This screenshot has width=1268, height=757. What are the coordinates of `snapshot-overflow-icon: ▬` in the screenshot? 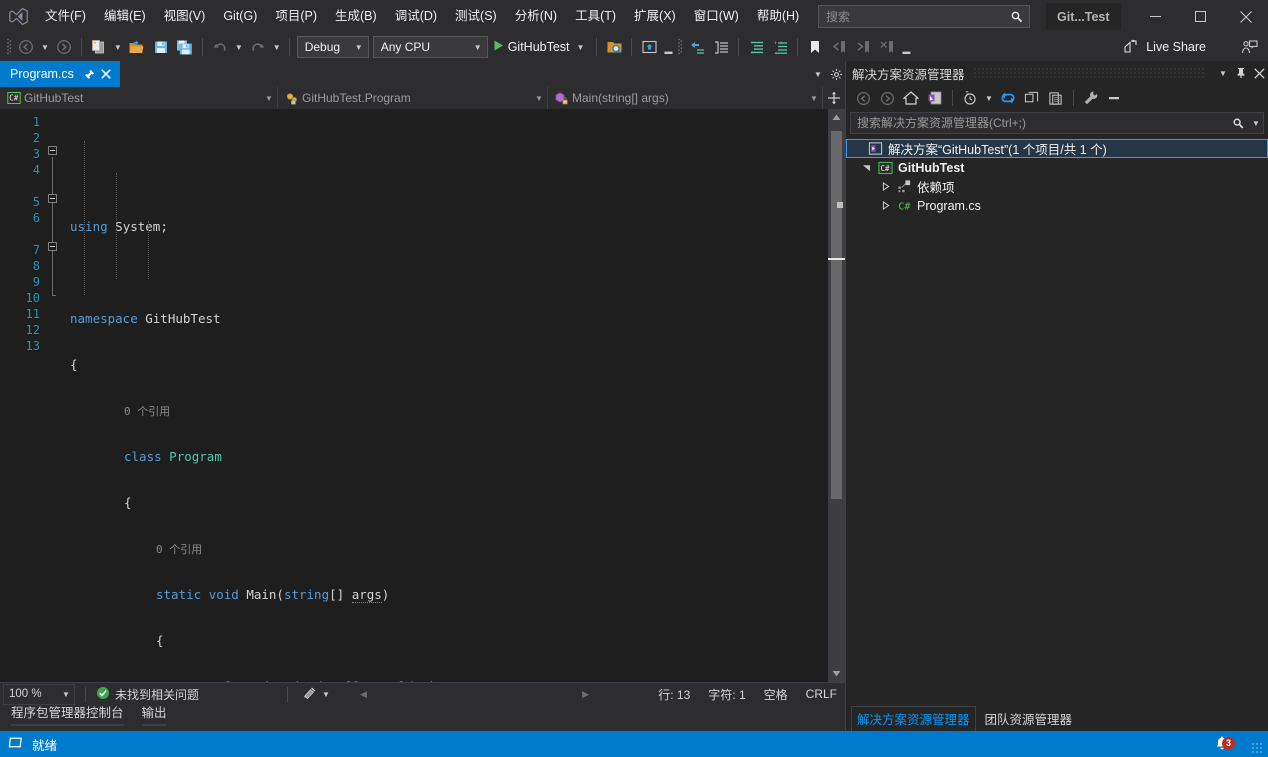 It's located at (668, 47).